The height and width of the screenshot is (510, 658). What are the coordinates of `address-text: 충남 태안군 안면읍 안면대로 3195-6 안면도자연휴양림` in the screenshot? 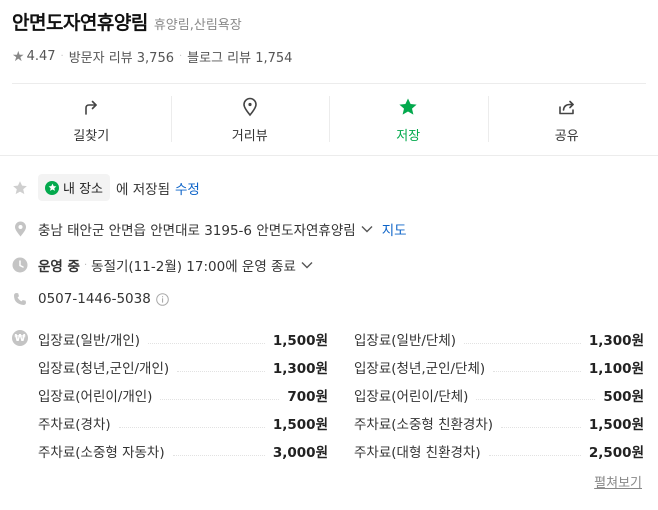 It's located at (197, 231).